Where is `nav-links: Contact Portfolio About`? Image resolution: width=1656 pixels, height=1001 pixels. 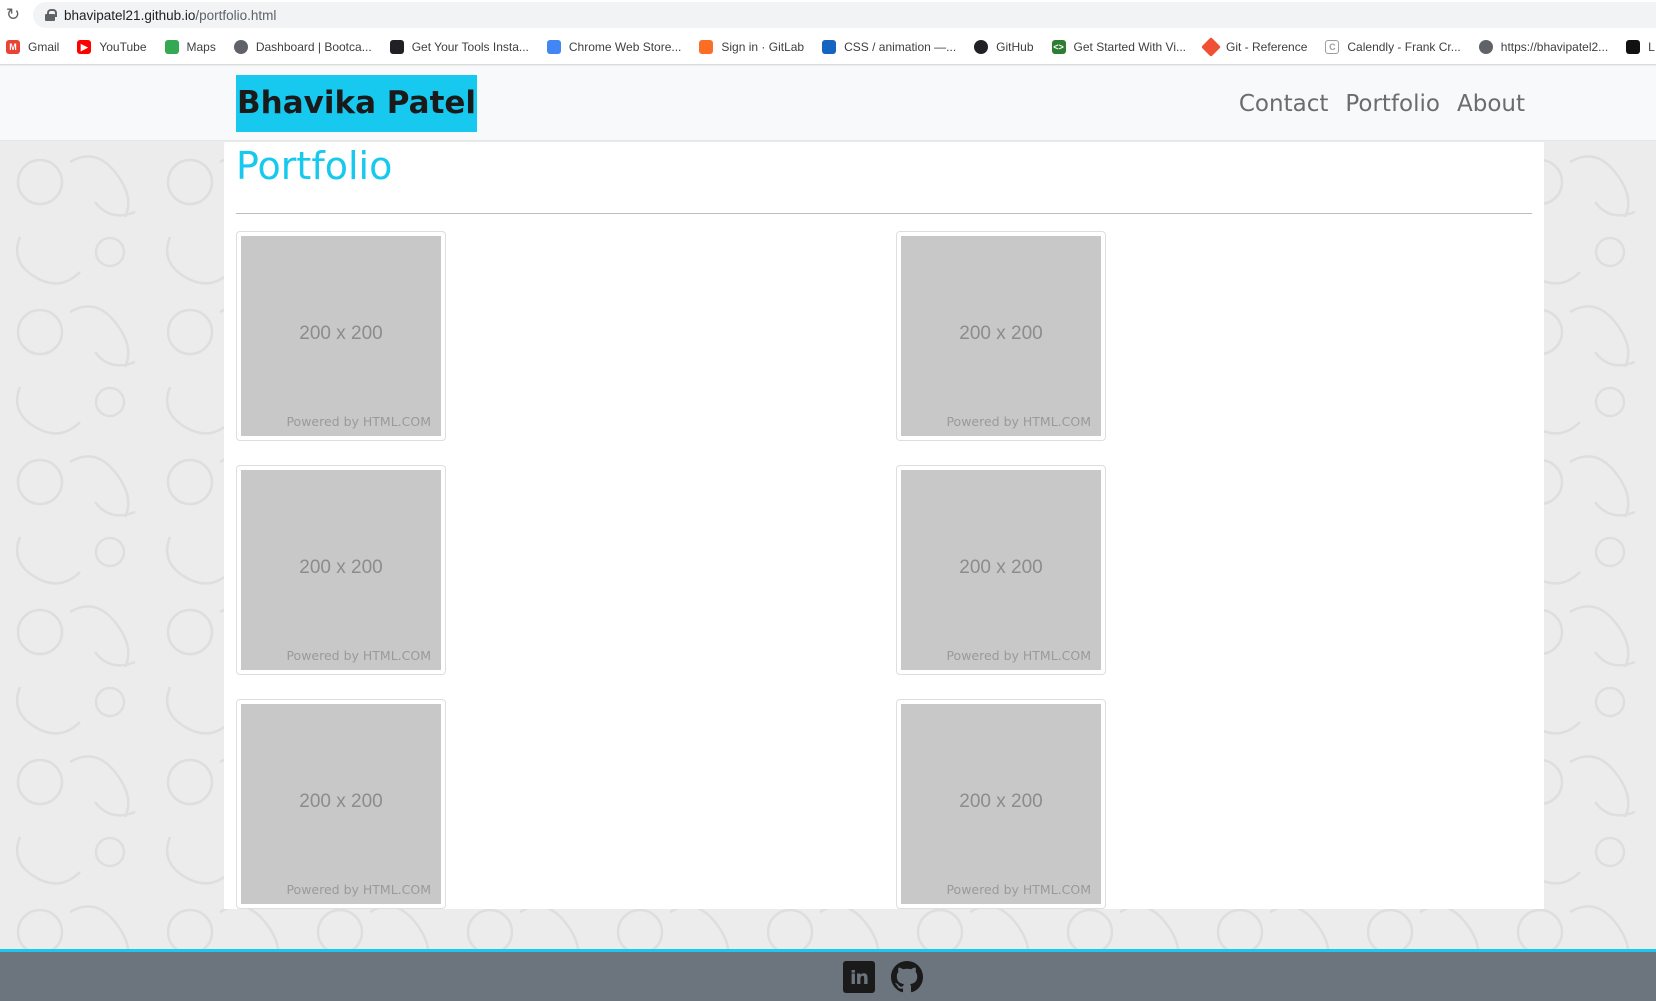
nav-links: Contact Portfolio About is located at coordinates (1373, 104).